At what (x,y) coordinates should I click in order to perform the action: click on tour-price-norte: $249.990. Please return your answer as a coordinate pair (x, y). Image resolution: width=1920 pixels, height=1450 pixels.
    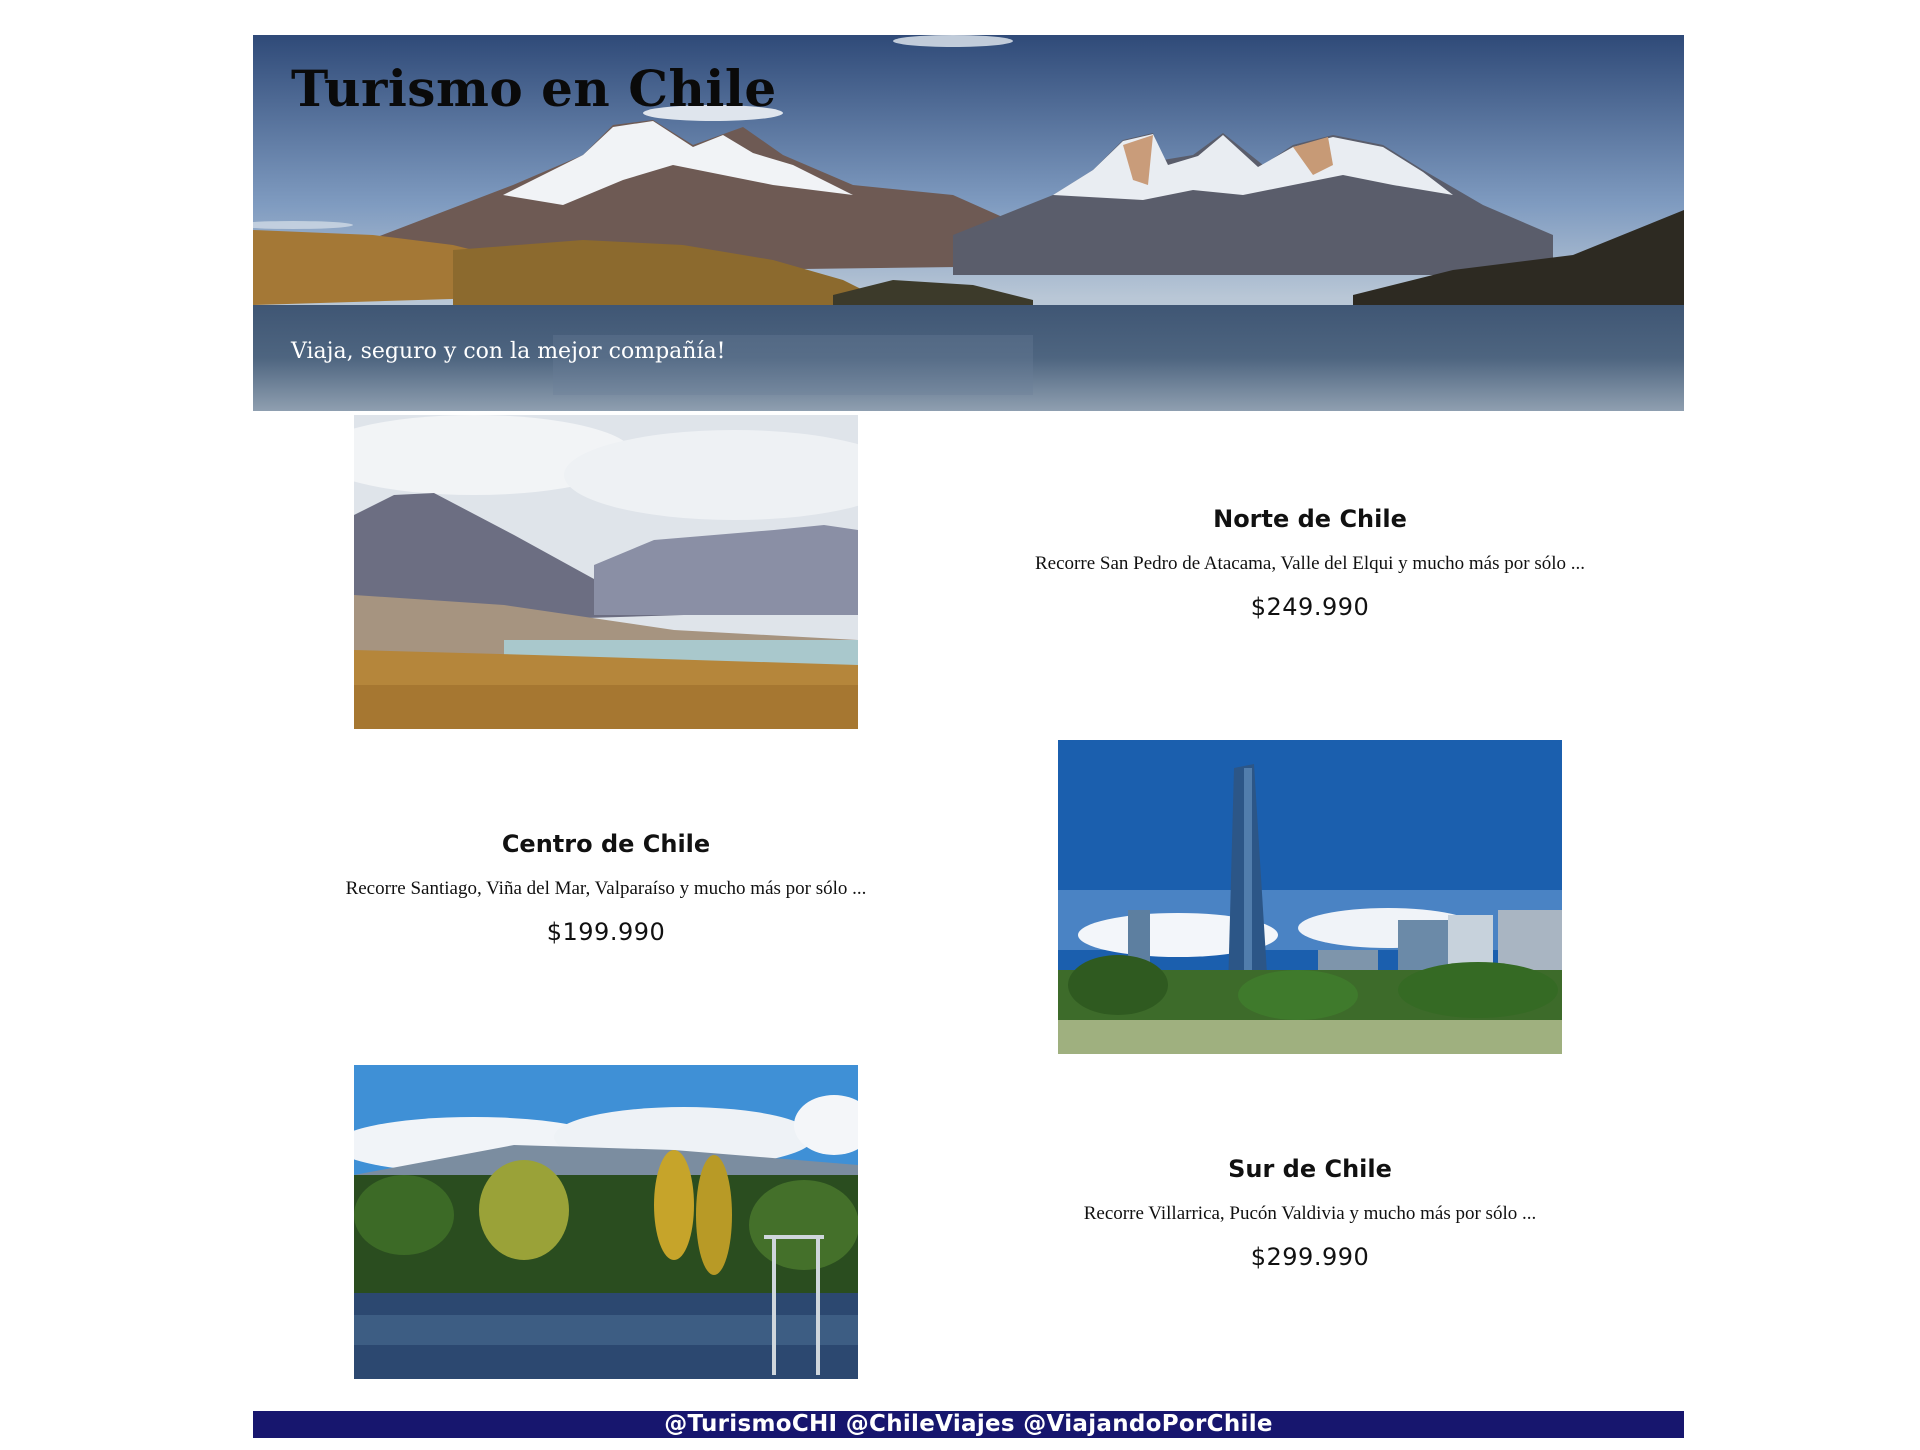
    Looking at the image, I should click on (1310, 607).